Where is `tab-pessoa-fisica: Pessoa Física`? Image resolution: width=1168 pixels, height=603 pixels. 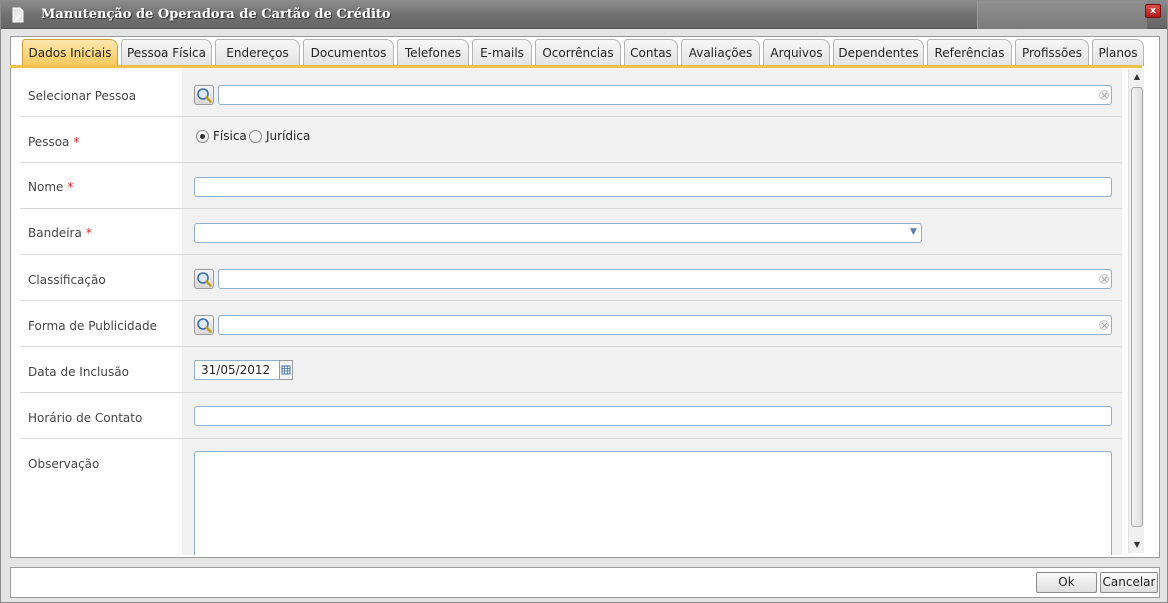
tab-pessoa-fisica: Pessoa Física is located at coordinates (166, 52).